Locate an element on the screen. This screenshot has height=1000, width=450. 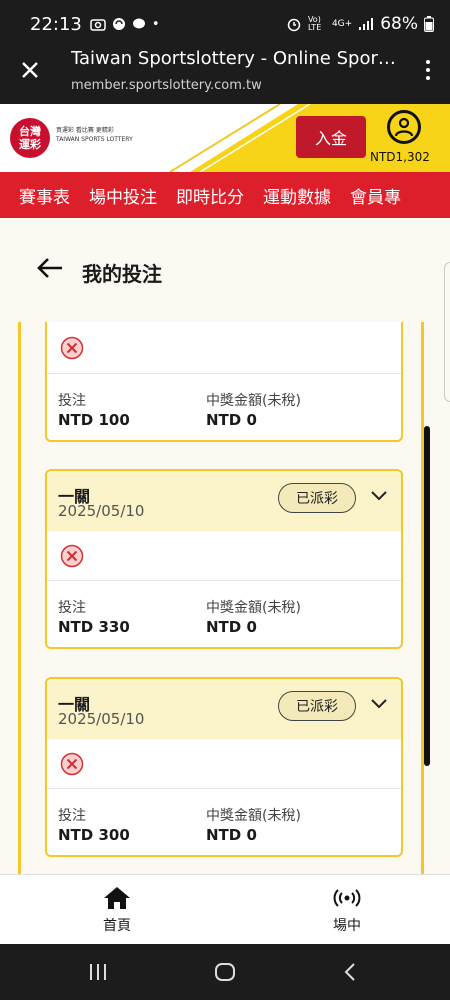
account-button is located at coordinates (404, 127).